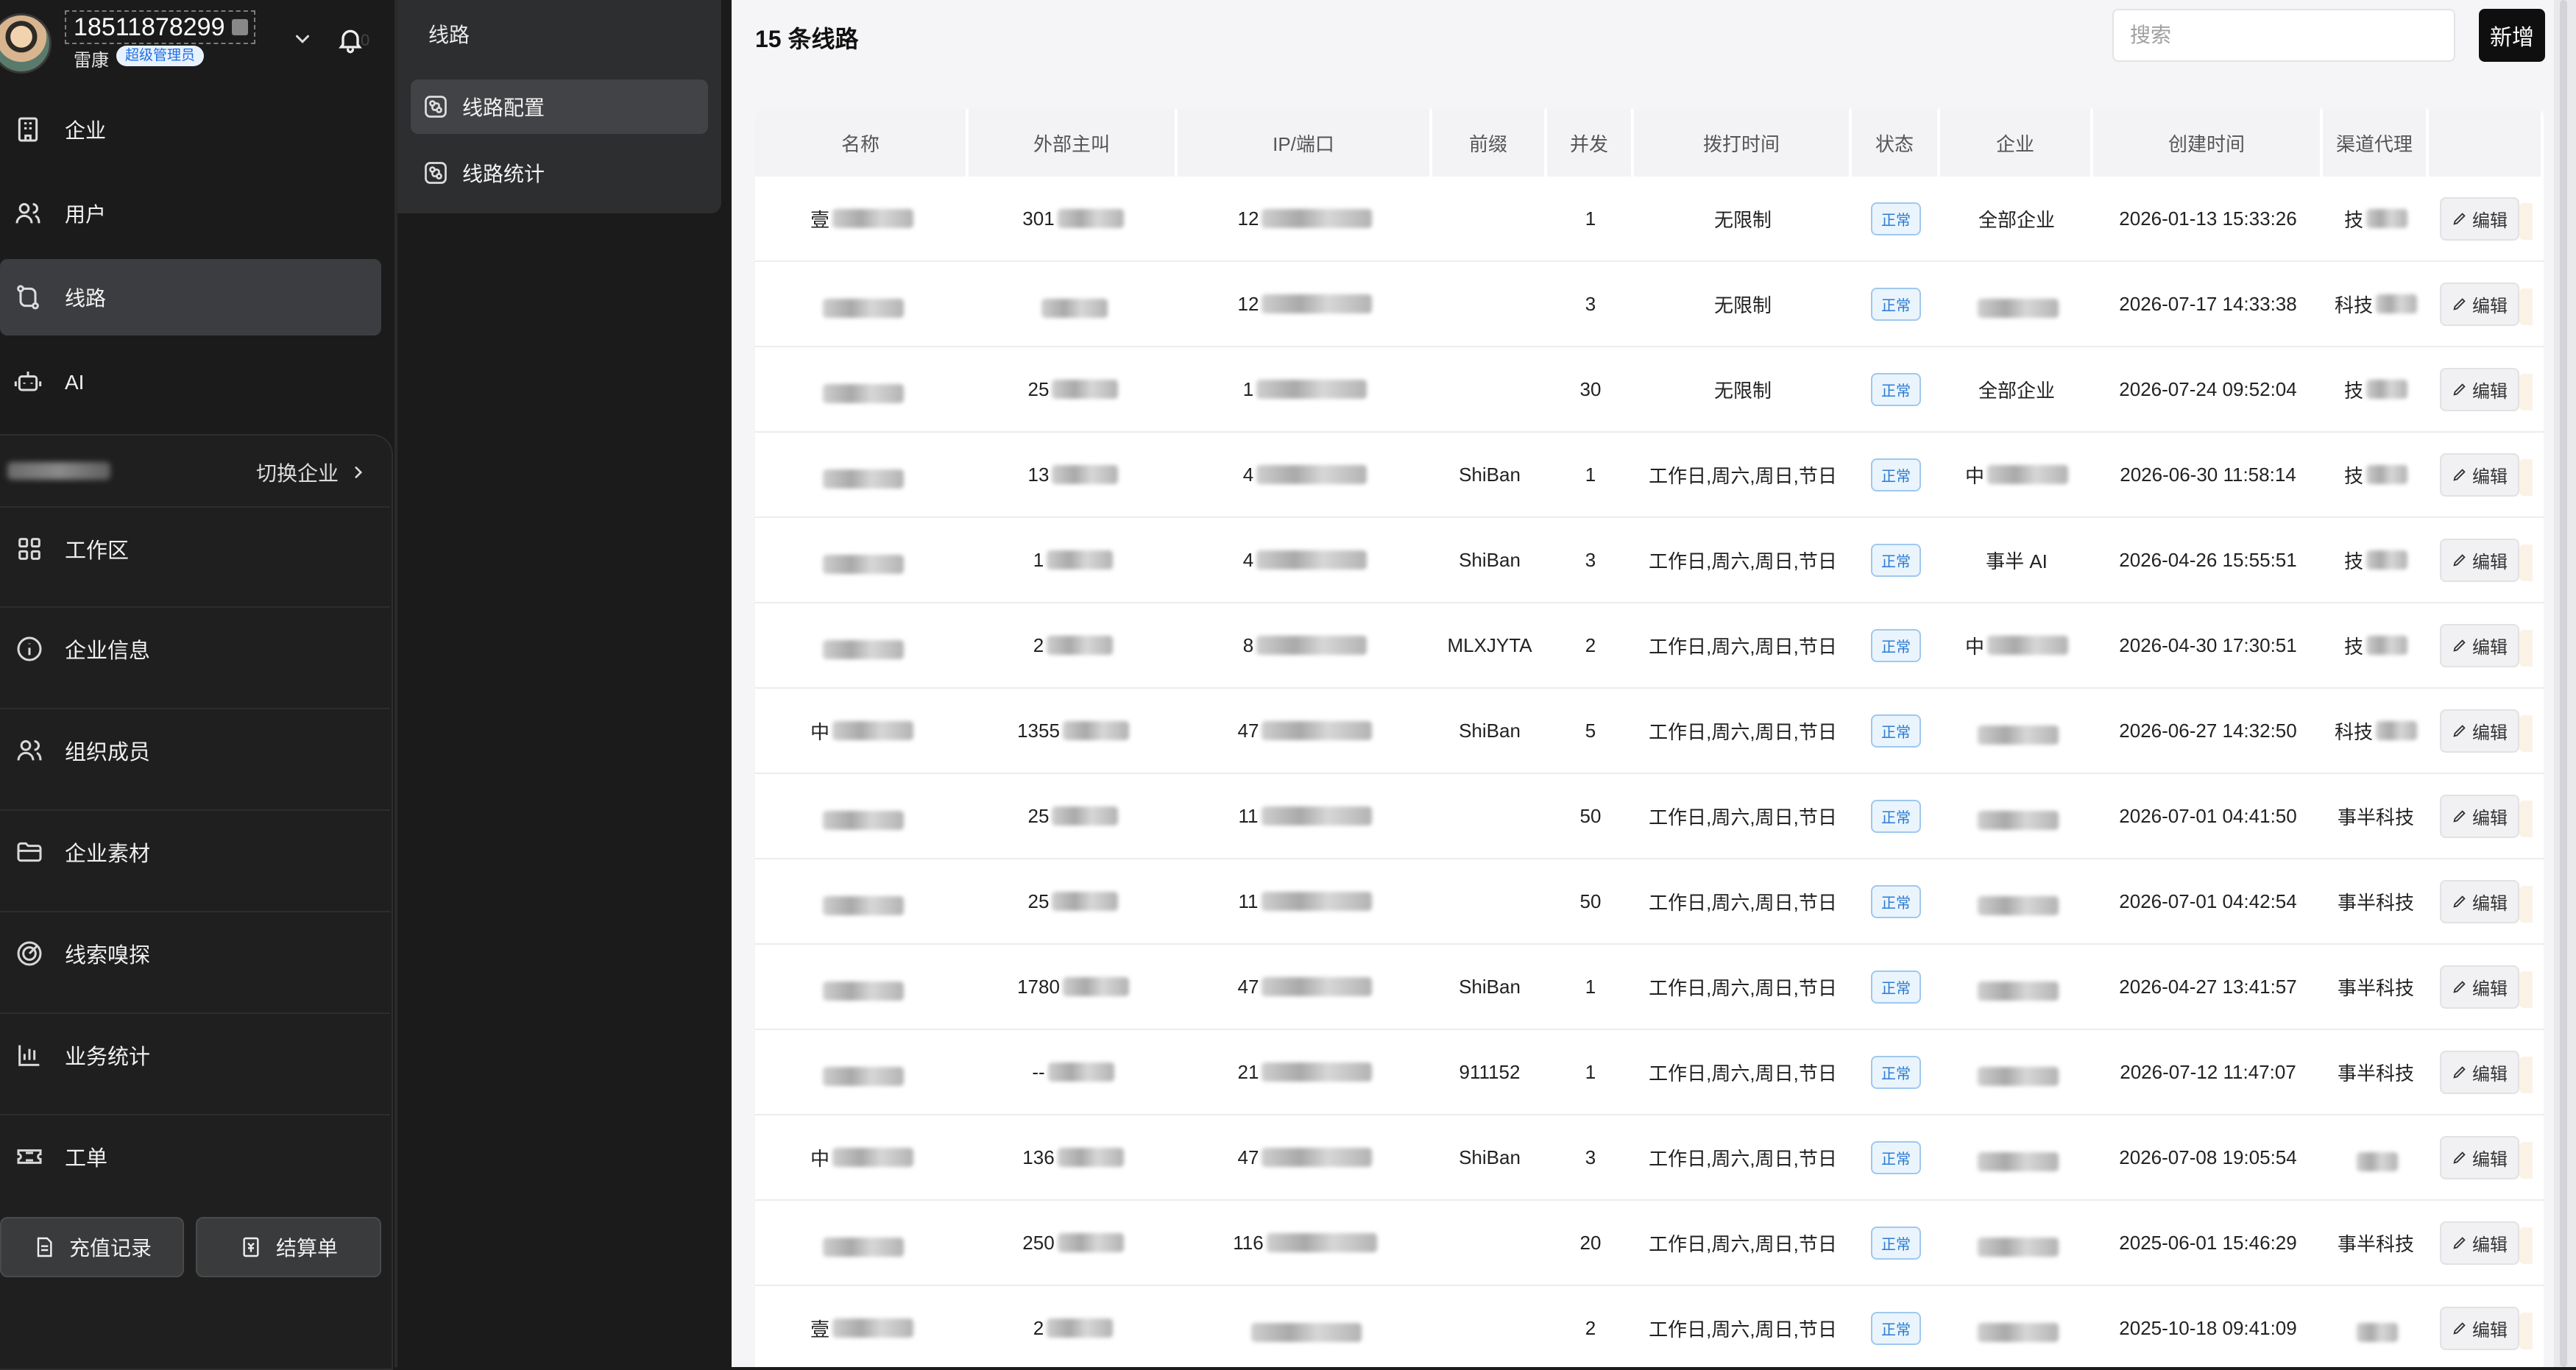 Image resolution: width=2576 pixels, height=1370 pixels. What do you see at coordinates (195, 548) in the screenshot?
I see `ent-item-workspace: 工作区` at bounding box center [195, 548].